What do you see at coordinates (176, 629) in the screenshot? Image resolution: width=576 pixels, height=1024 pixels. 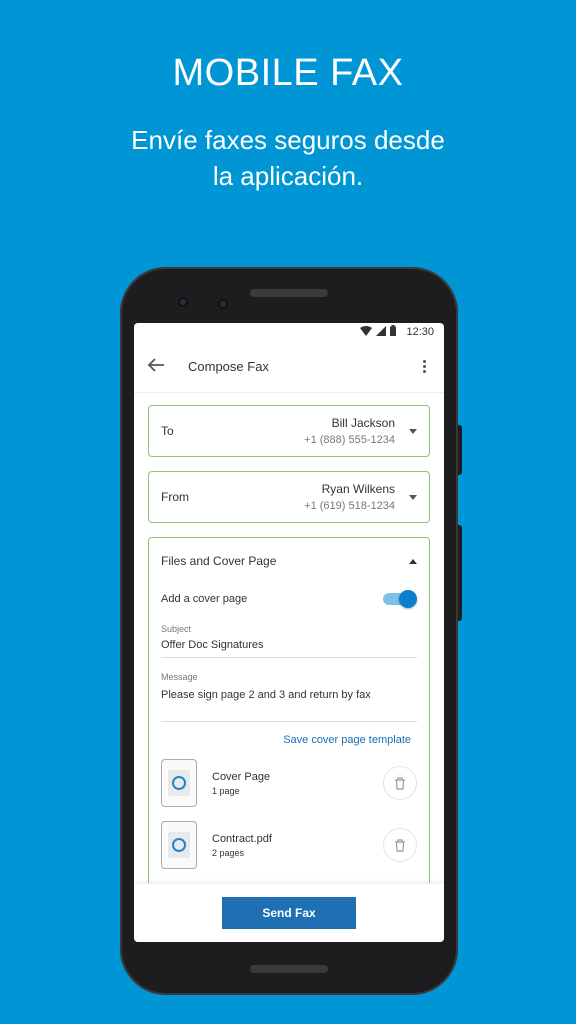 I see `subject-label: Subject` at bounding box center [176, 629].